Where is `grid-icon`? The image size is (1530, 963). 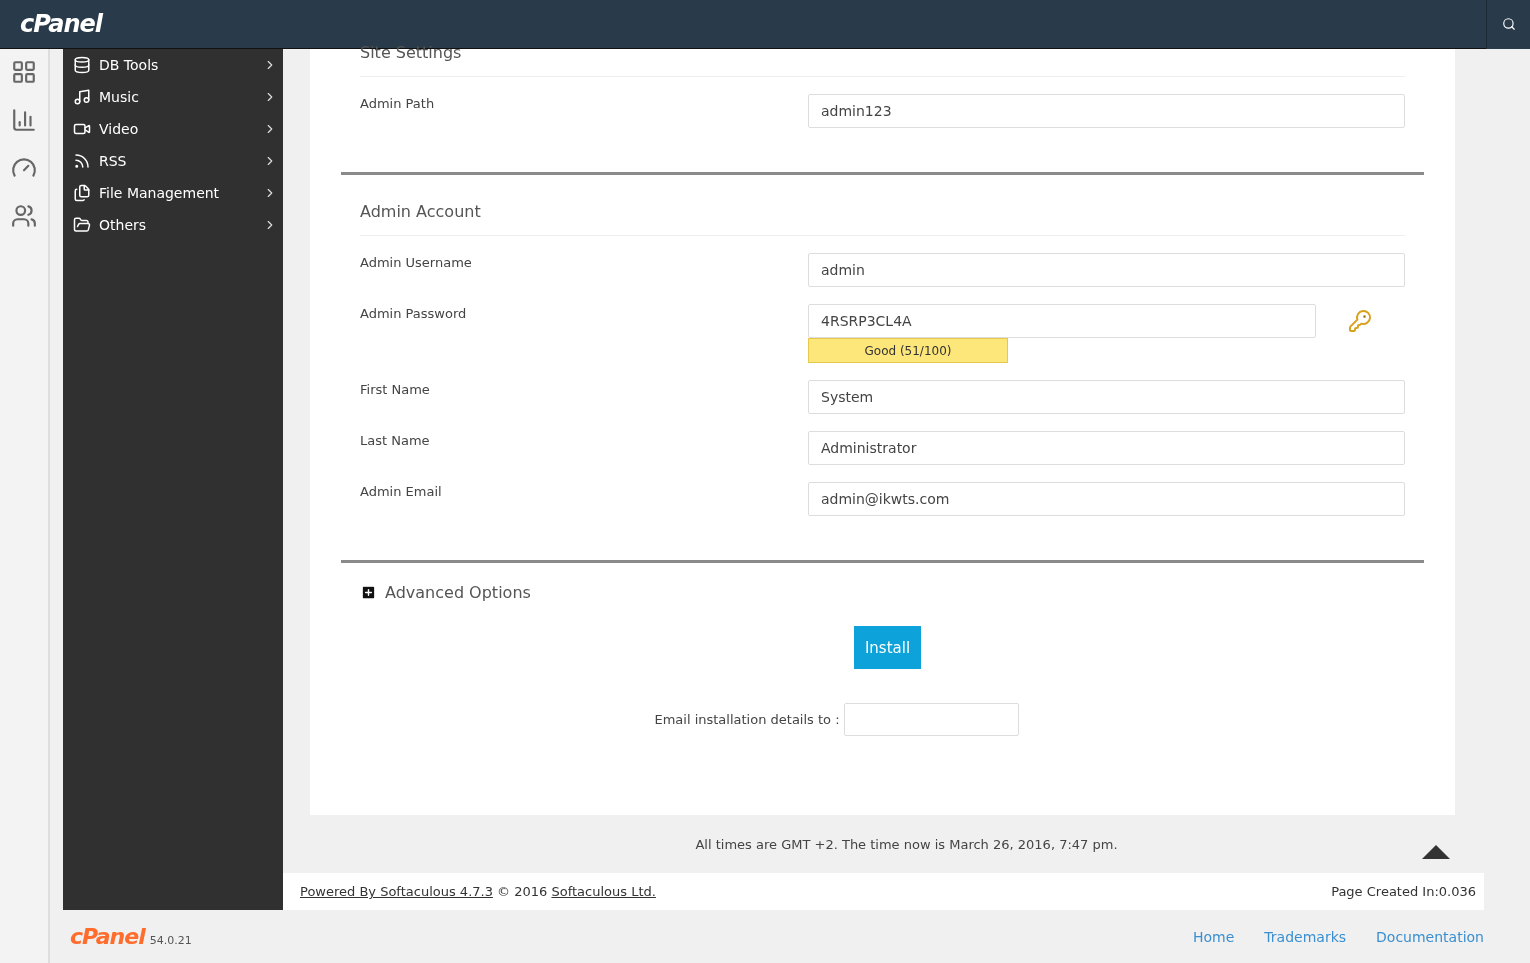
grid-icon is located at coordinates (24, 72).